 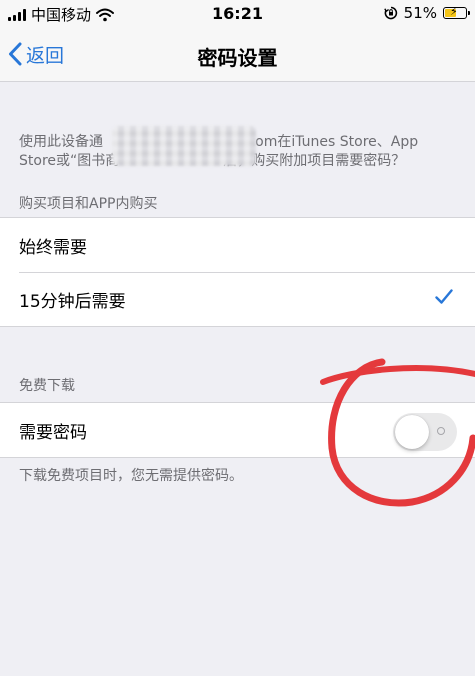 What do you see at coordinates (53, 247) in the screenshot?
I see `option-label: 始终需要` at bounding box center [53, 247].